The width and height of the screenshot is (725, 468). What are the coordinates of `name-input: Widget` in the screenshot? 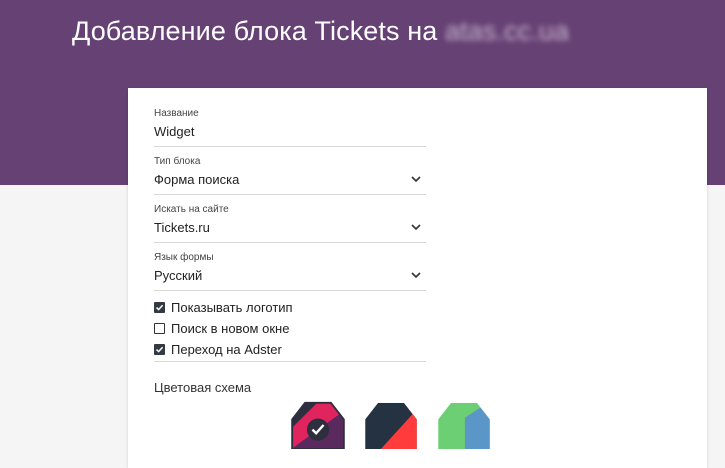 It's located at (290, 135).